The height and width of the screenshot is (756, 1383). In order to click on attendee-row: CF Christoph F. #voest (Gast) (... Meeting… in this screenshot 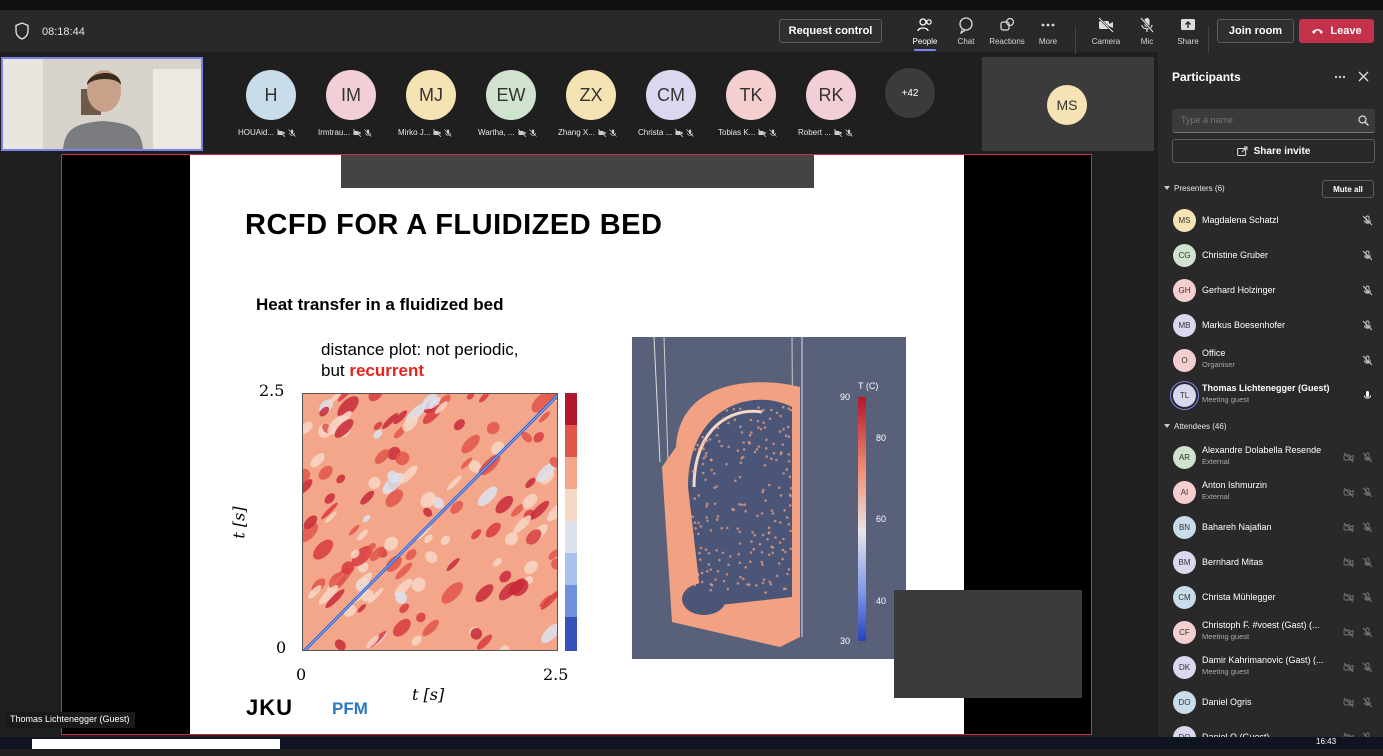, I will do `click(1270, 633)`.